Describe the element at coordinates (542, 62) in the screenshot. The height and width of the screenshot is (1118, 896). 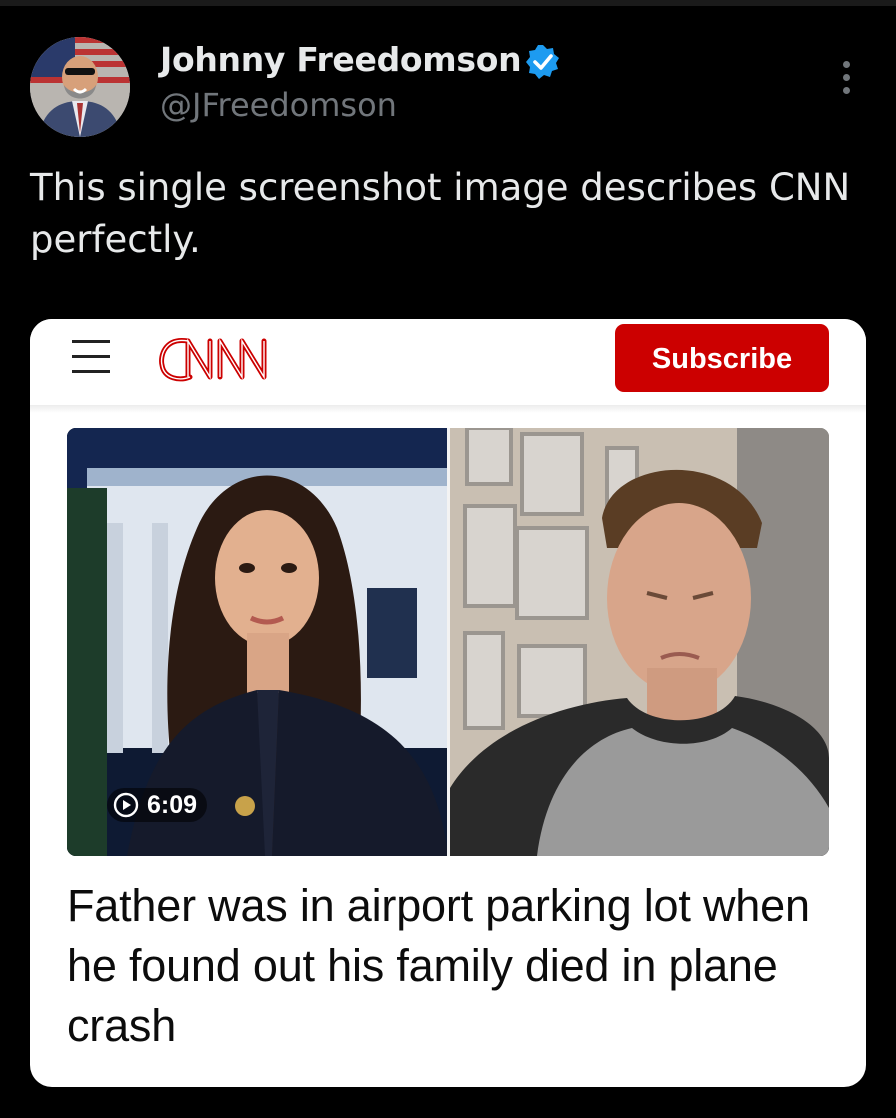
I see `verified-badge-icon` at that location.